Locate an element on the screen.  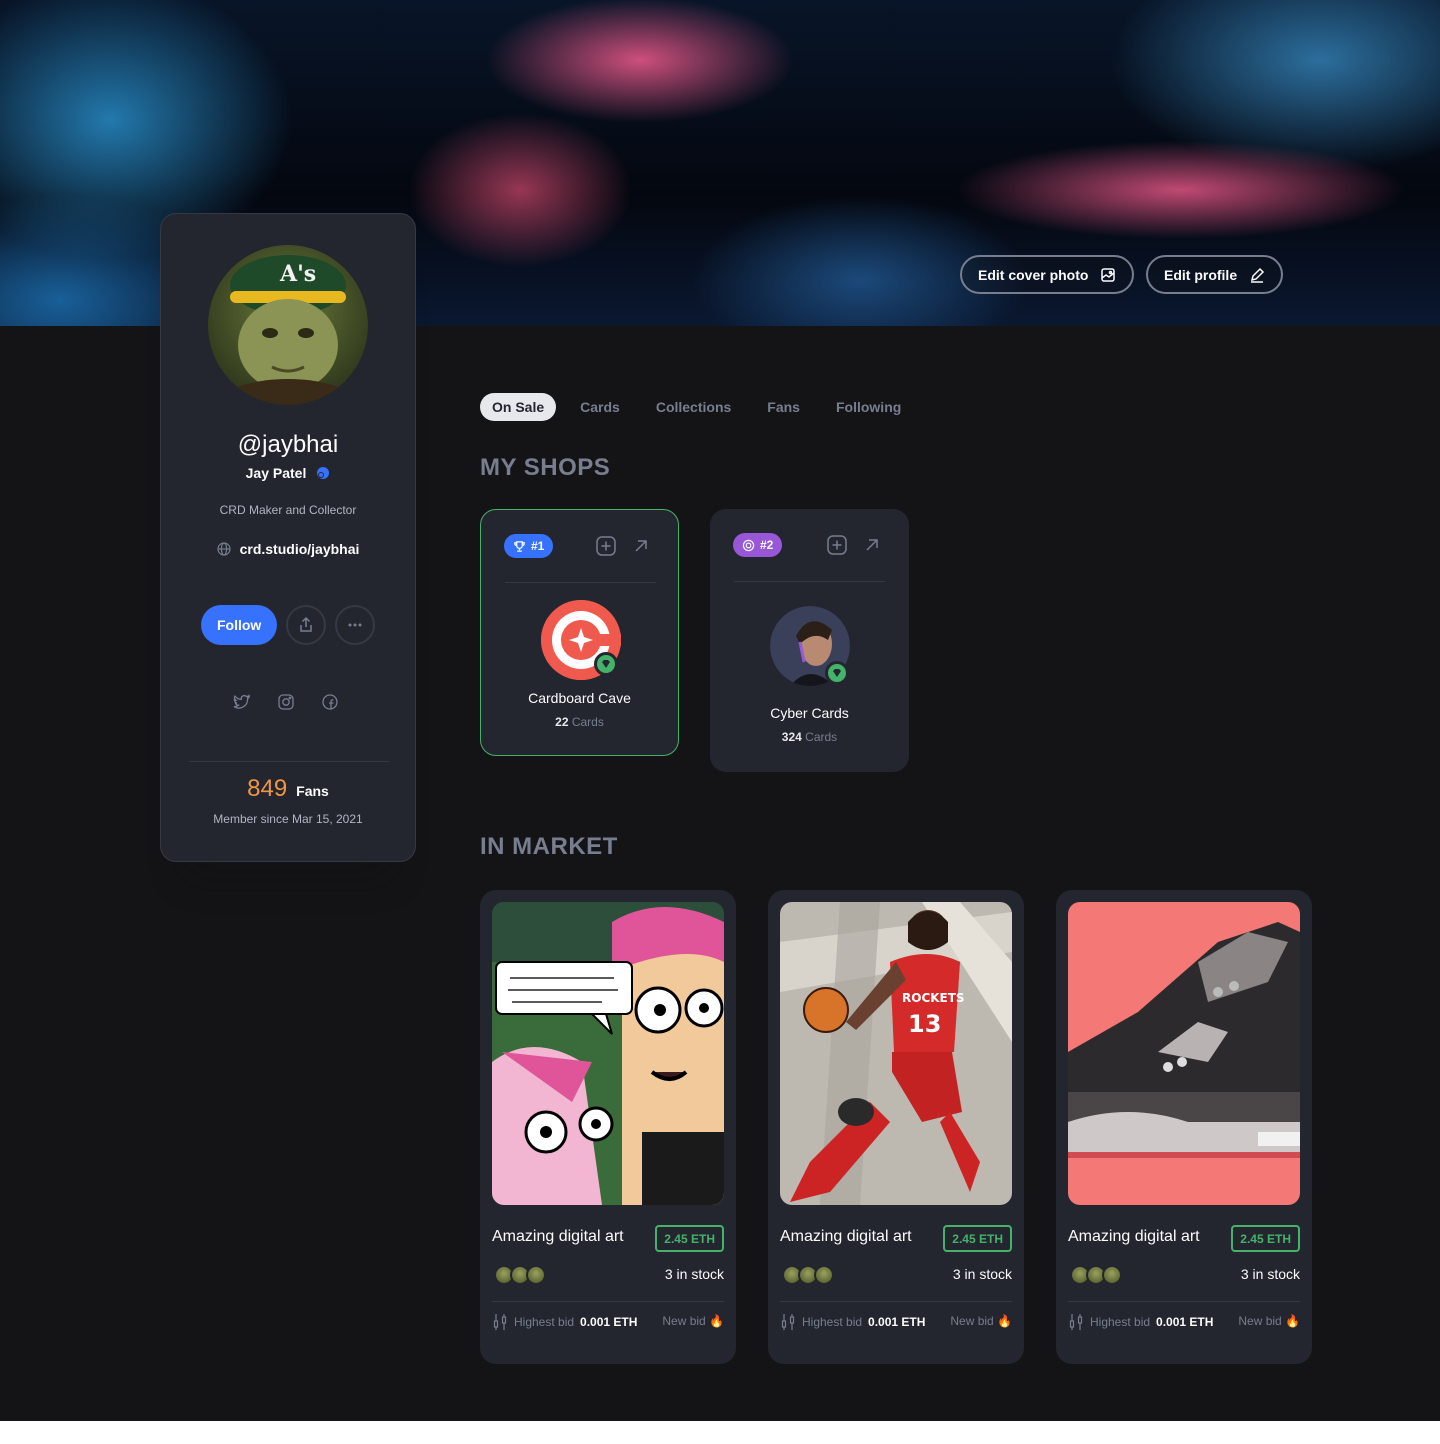
facebook-icon is located at coordinates (330, 702).